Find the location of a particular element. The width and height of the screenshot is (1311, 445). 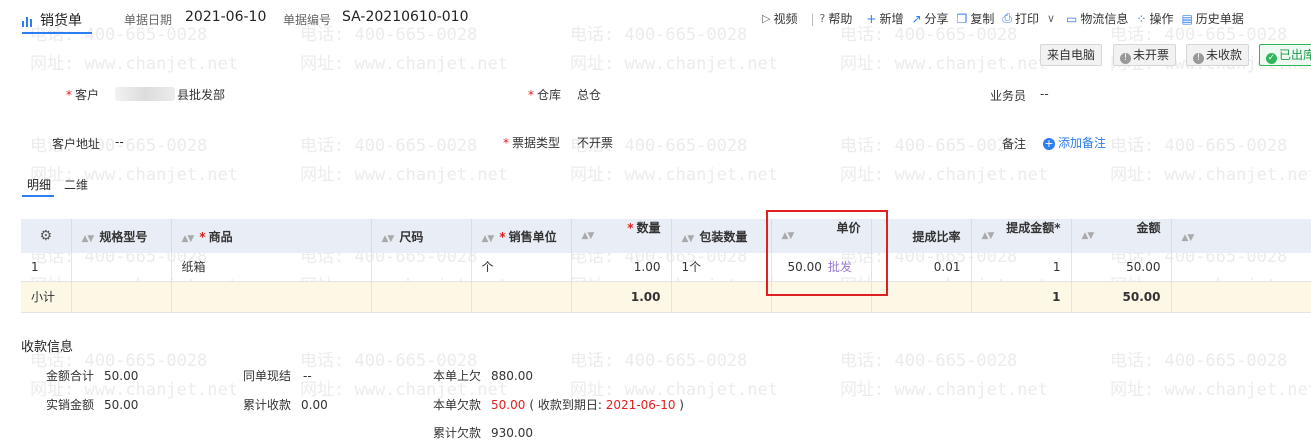

table-row: 1 纸箱 个 1.00 1个 50.00 批发 0.01 1 50.00 is located at coordinates (666, 267).